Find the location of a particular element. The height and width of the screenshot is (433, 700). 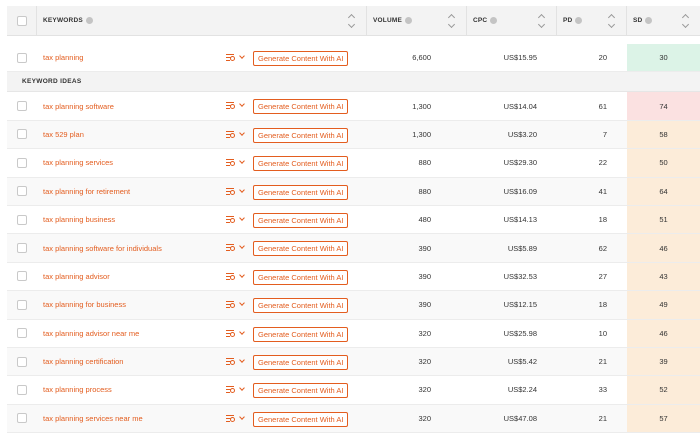

sd-value: 39 is located at coordinates (663, 362).